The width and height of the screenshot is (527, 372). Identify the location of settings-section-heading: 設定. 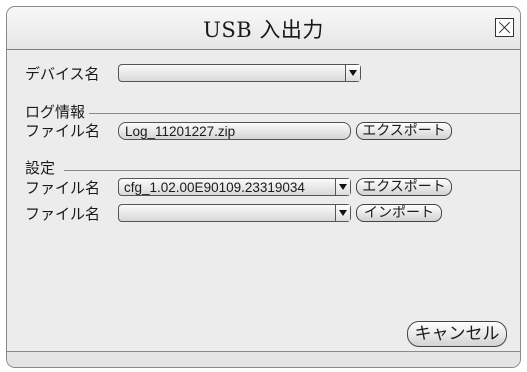
(40, 168).